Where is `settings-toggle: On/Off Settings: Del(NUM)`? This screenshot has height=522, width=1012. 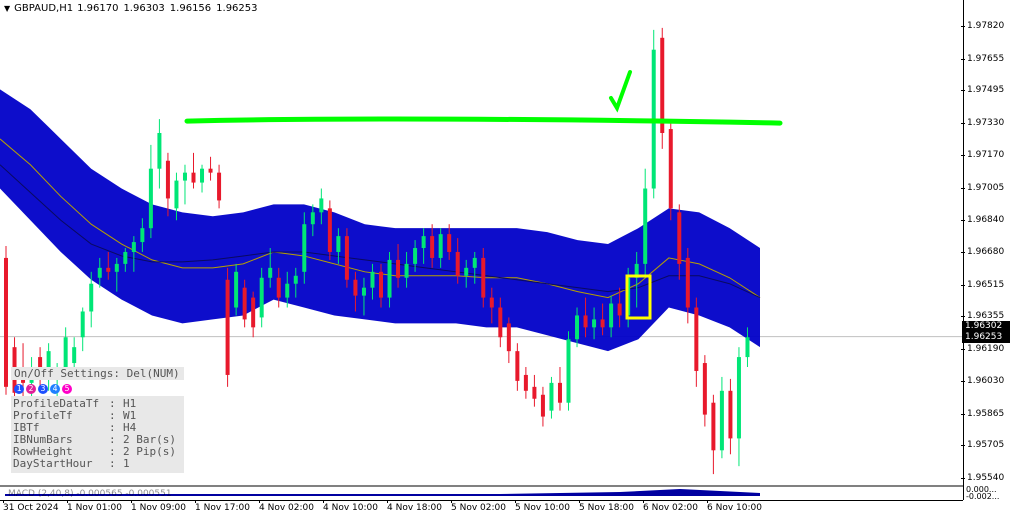 settings-toggle: On/Off Settings: Del(NUM) is located at coordinates (97, 373).